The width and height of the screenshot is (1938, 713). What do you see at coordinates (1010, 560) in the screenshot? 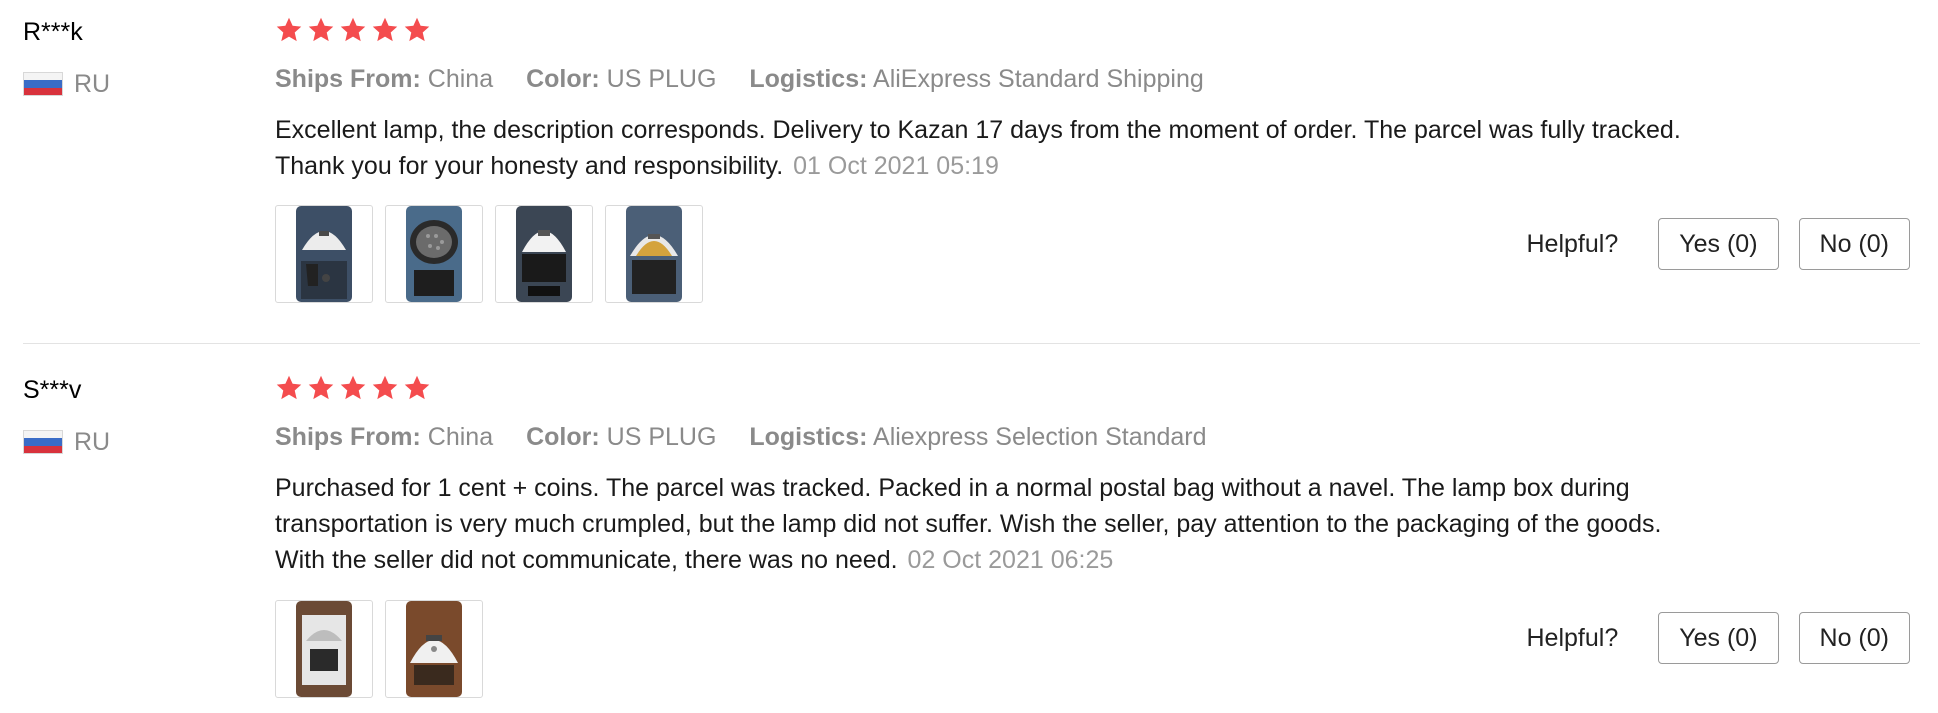
I see `review-date: 02 Oct 2021 06:25` at bounding box center [1010, 560].